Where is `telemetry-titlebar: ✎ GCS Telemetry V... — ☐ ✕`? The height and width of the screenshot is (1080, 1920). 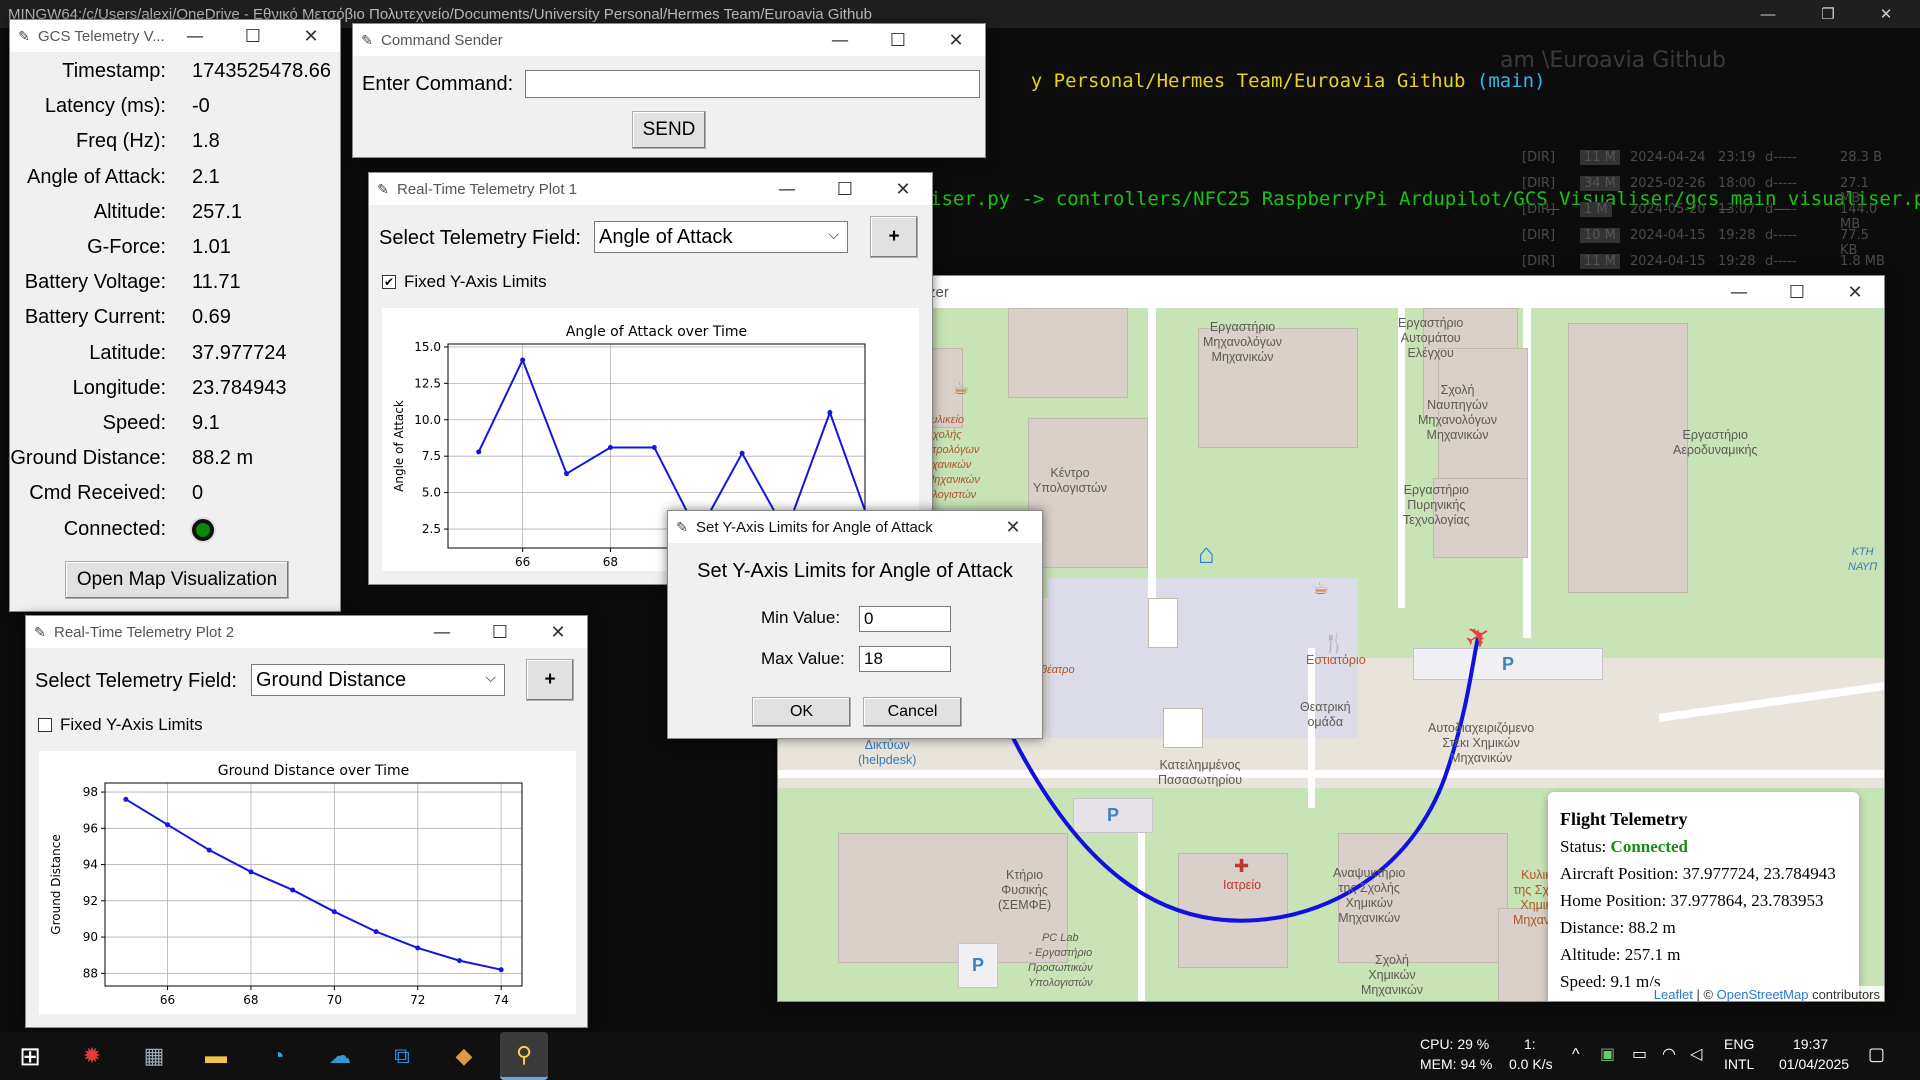 telemetry-titlebar: ✎ GCS Telemetry V... — ☐ ✕ is located at coordinates (175, 36).